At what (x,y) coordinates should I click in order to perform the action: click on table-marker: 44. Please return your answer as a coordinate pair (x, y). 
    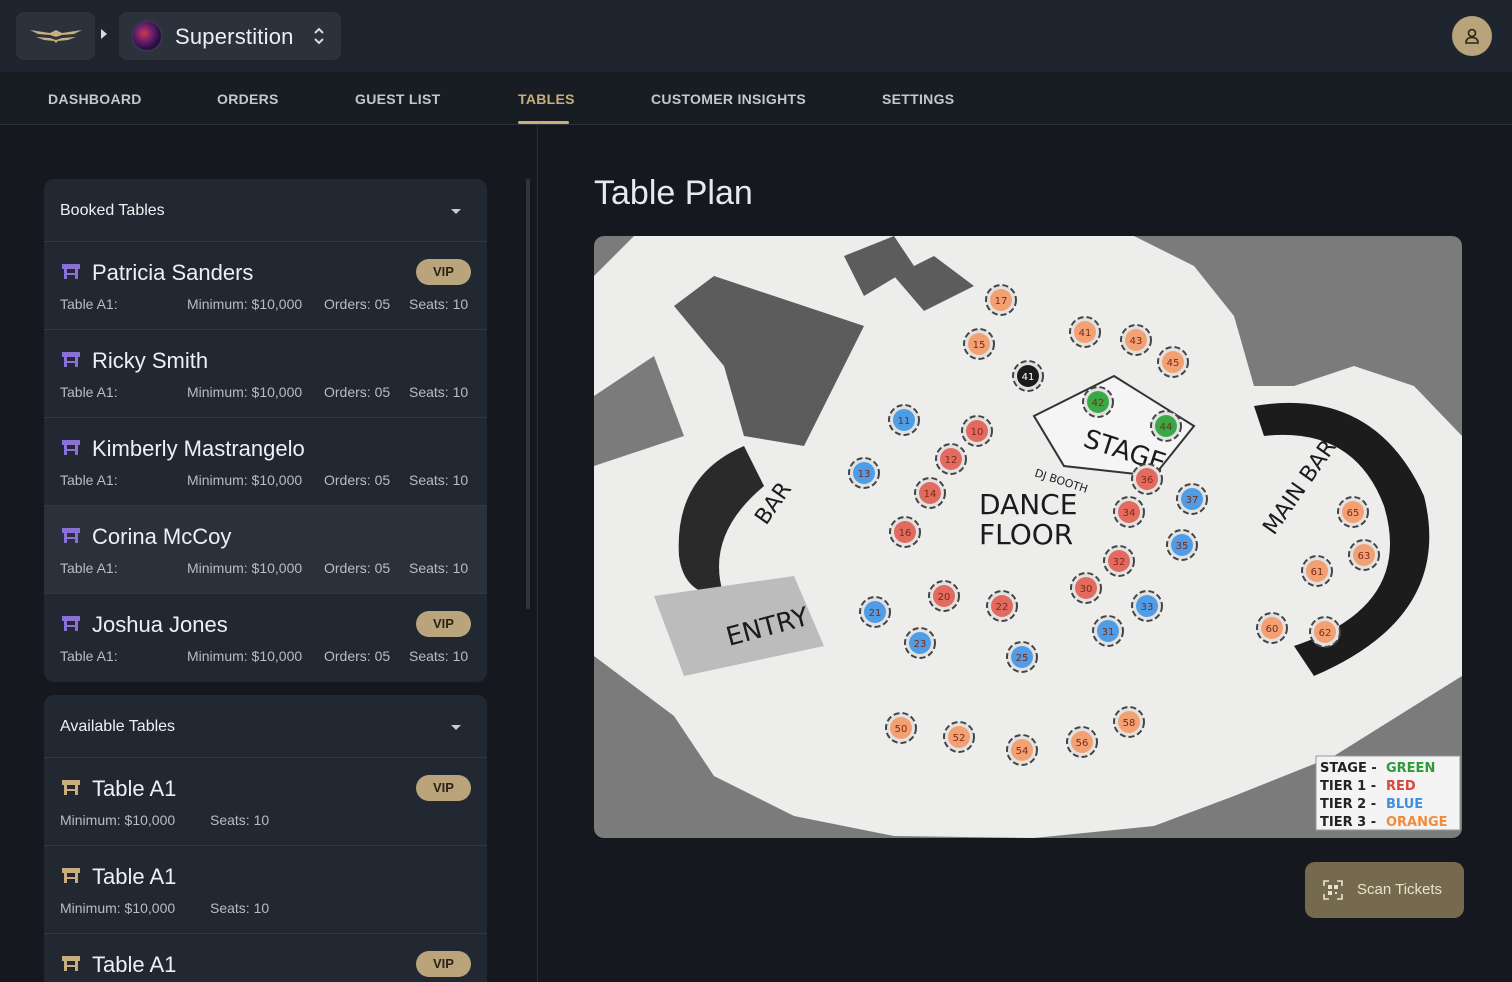
    Looking at the image, I should click on (1166, 426).